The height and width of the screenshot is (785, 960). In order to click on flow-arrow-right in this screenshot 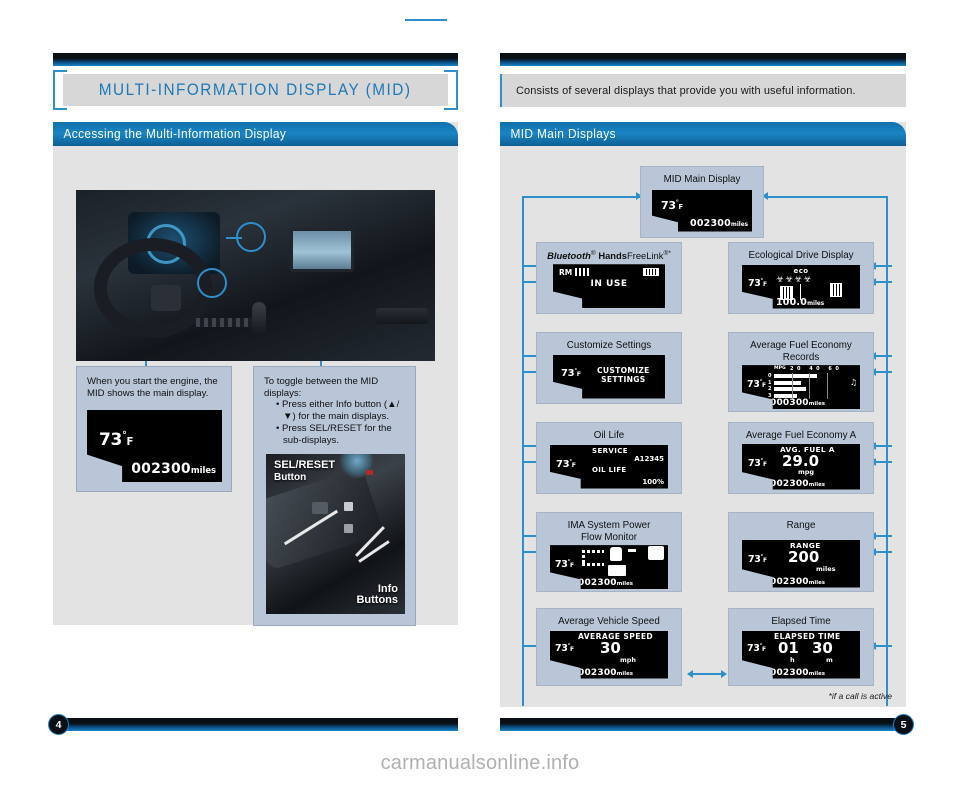, I will do `click(632, 551)`.